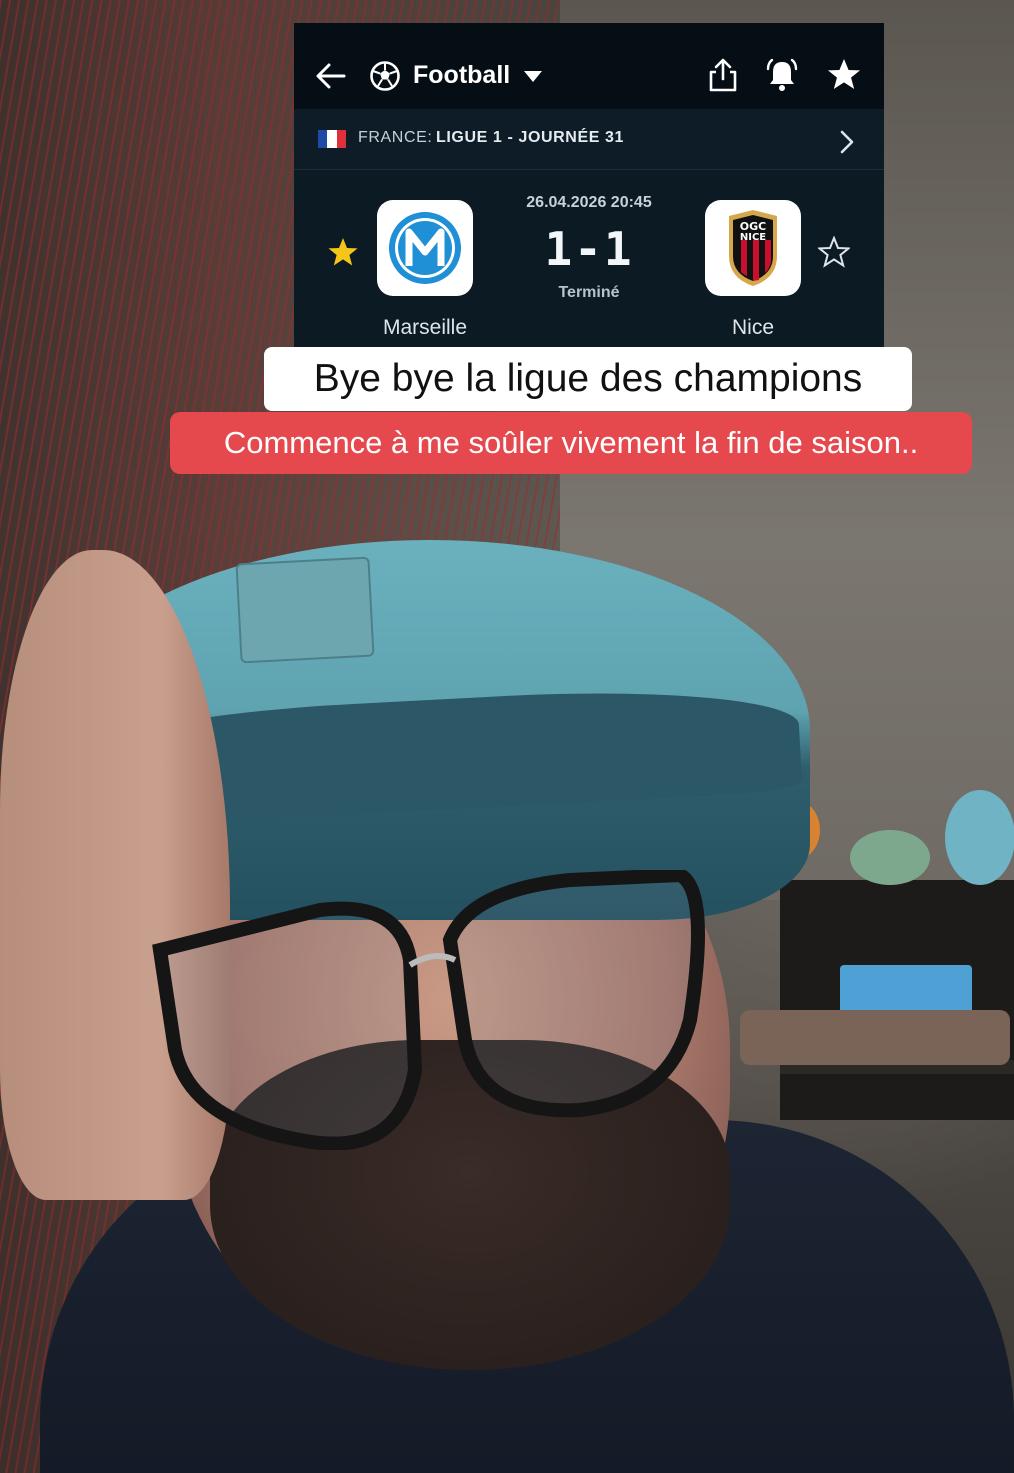  Describe the element at coordinates (844, 75) in the screenshot. I see `star-icon` at that location.